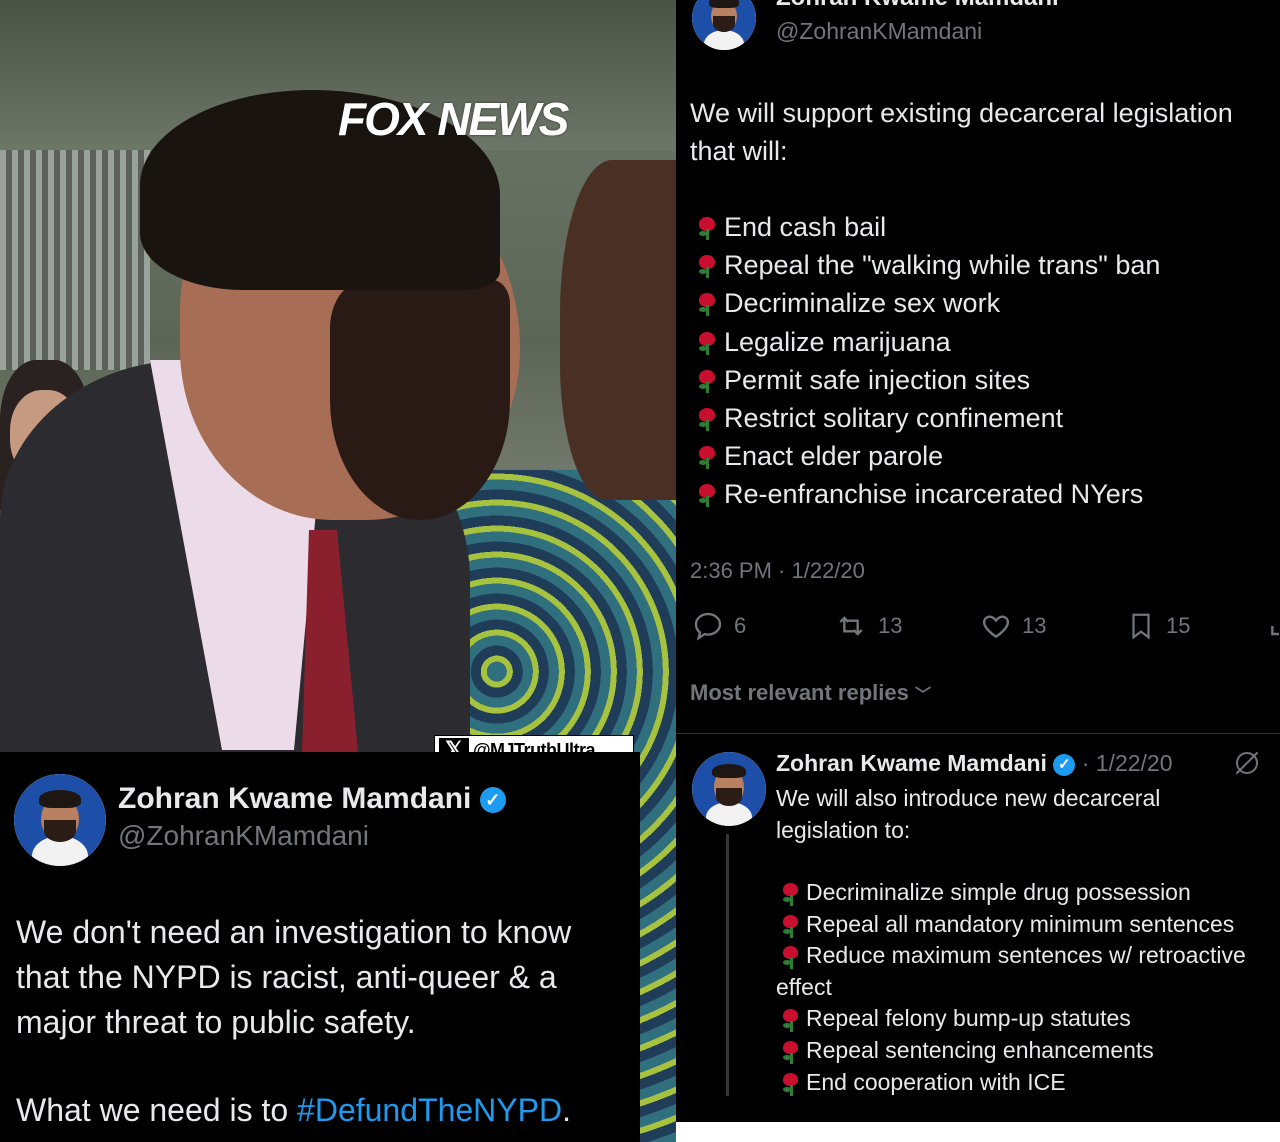 Image resolution: width=1280 pixels, height=1142 pixels. What do you see at coordinates (1013, 626) in the screenshot?
I see `like-button: 13` at bounding box center [1013, 626].